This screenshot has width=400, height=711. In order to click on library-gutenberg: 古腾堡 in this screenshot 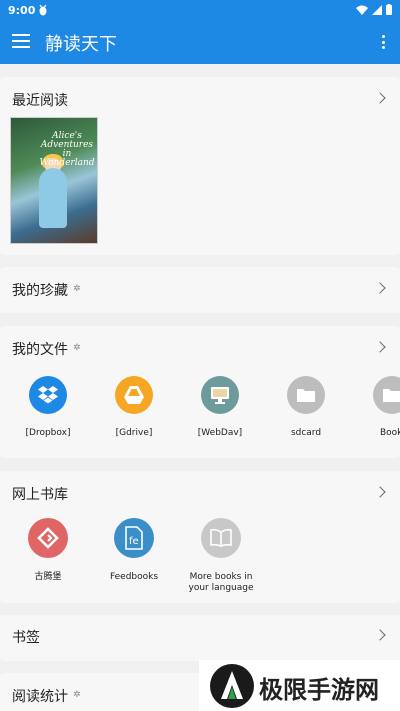, I will do `click(48, 550)`.